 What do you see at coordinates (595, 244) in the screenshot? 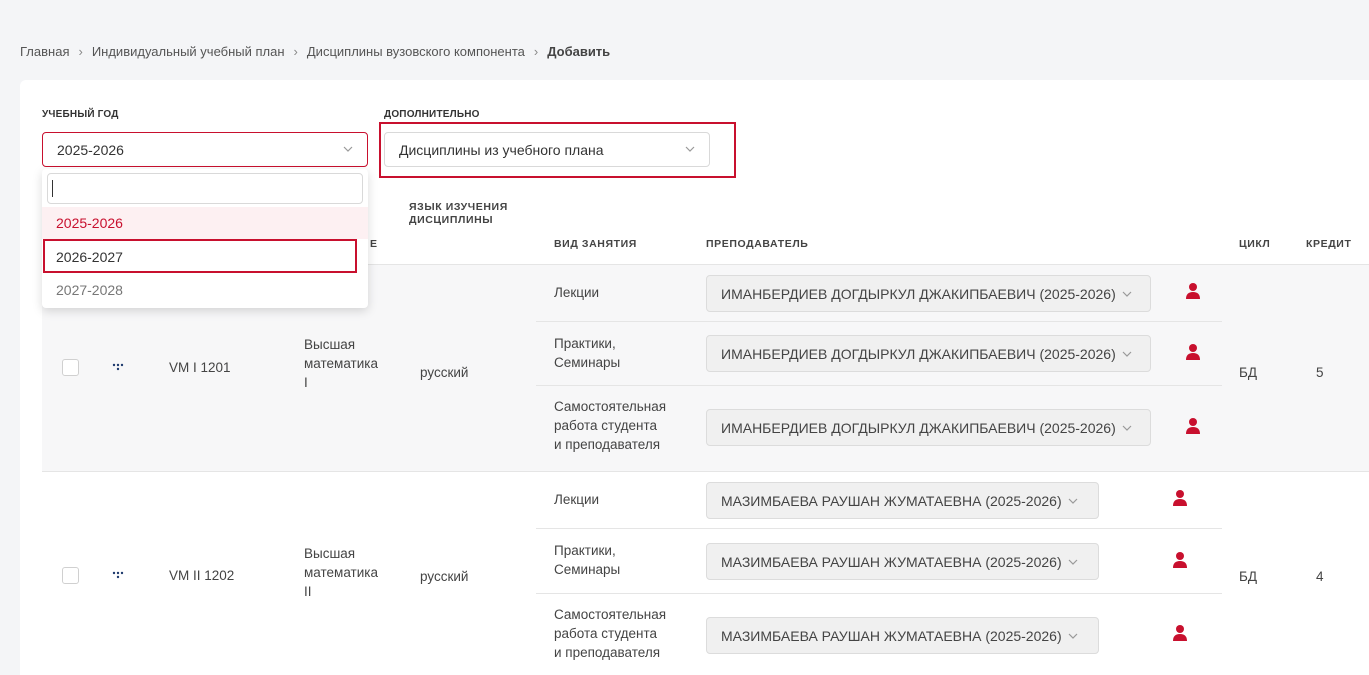
I see `header-lesson-type: ВИД ЗАНЯТИЯ` at bounding box center [595, 244].